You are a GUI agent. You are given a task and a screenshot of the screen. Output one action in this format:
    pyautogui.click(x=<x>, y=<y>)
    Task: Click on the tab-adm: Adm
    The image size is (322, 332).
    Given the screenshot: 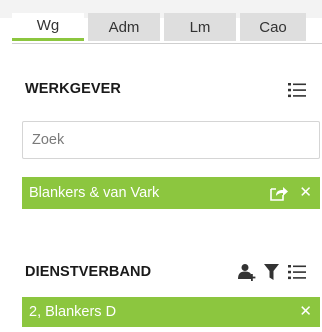 What is the action you would take?
    pyautogui.click(x=124, y=27)
    